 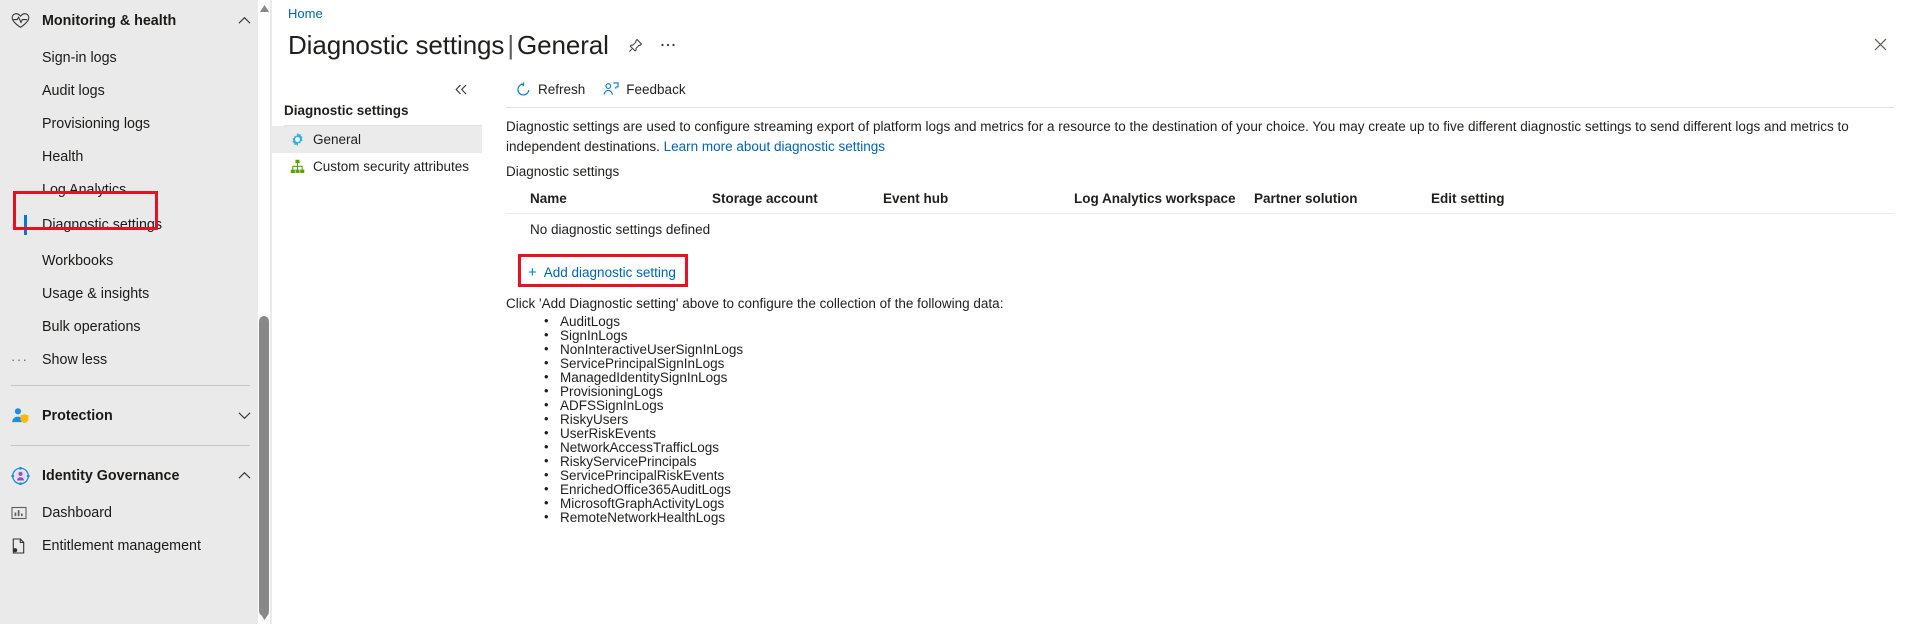 What do you see at coordinates (96, 123) in the screenshot?
I see `sidebar-item-label: Provisioning logs` at bounding box center [96, 123].